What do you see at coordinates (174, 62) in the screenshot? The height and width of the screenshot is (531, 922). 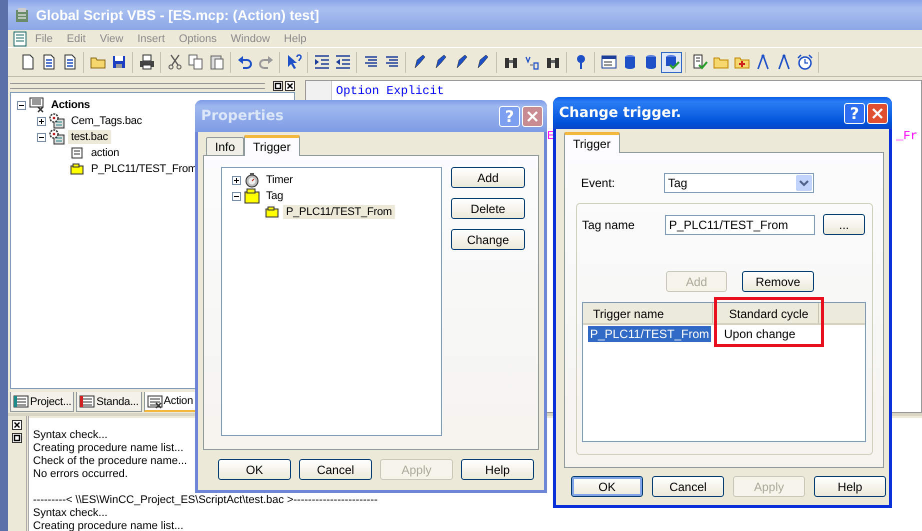 I see `scissors-icon` at bounding box center [174, 62].